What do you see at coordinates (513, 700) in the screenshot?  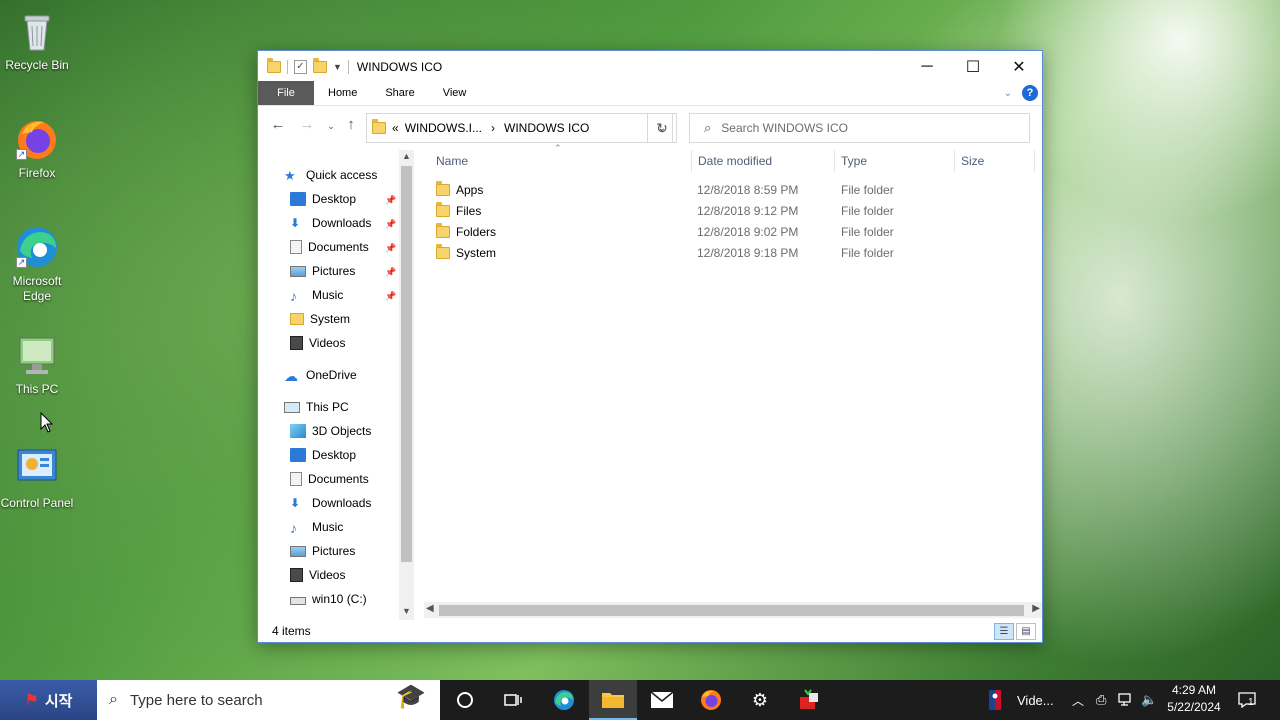 I see `task-view-icon` at bounding box center [513, 700].